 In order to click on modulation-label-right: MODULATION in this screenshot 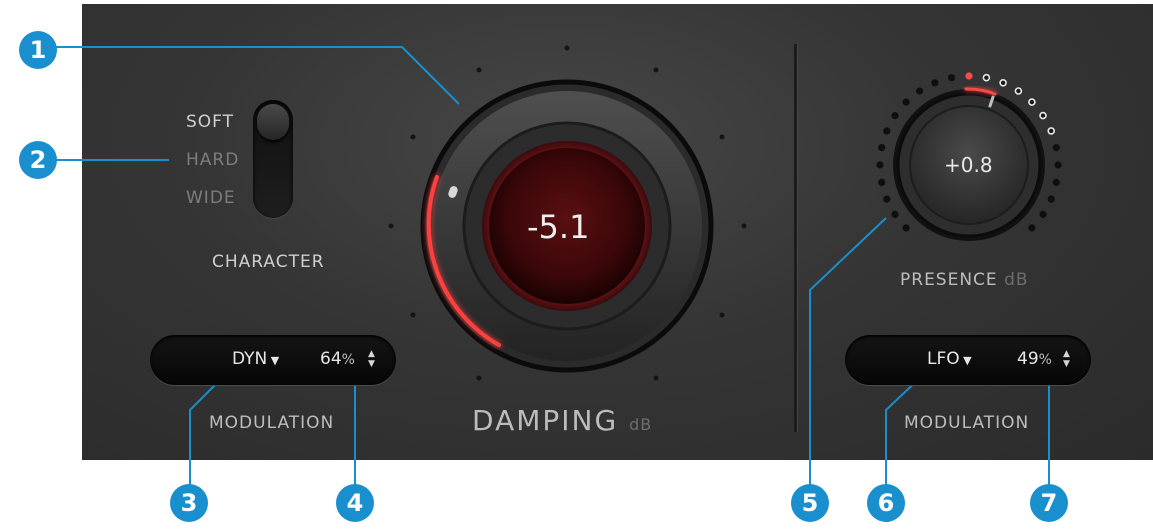, I will do `click(967, 423)`.